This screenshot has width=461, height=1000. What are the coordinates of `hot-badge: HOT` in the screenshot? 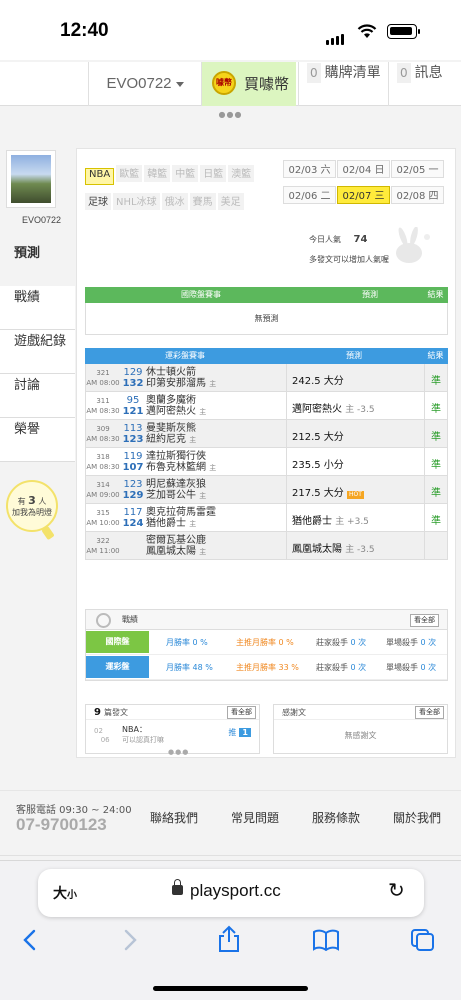 It's located at (355, 495).